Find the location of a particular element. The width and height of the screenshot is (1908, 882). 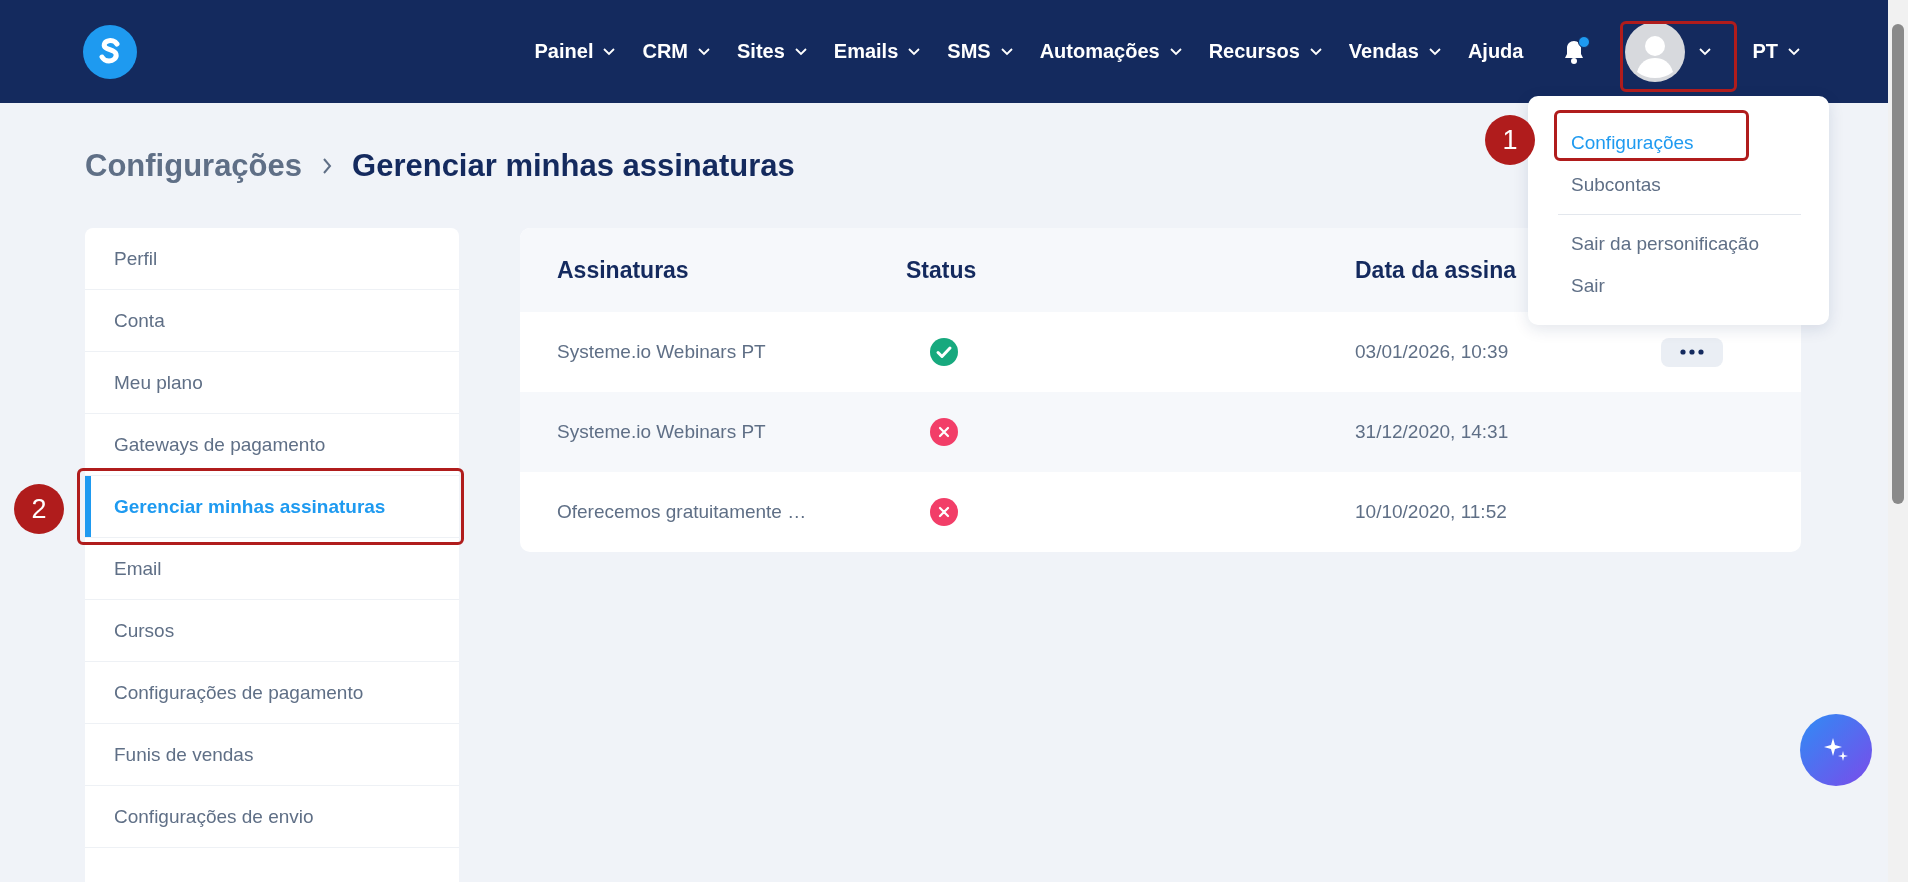

nav-menu-item: Sites is located at coordinates (772, 51).